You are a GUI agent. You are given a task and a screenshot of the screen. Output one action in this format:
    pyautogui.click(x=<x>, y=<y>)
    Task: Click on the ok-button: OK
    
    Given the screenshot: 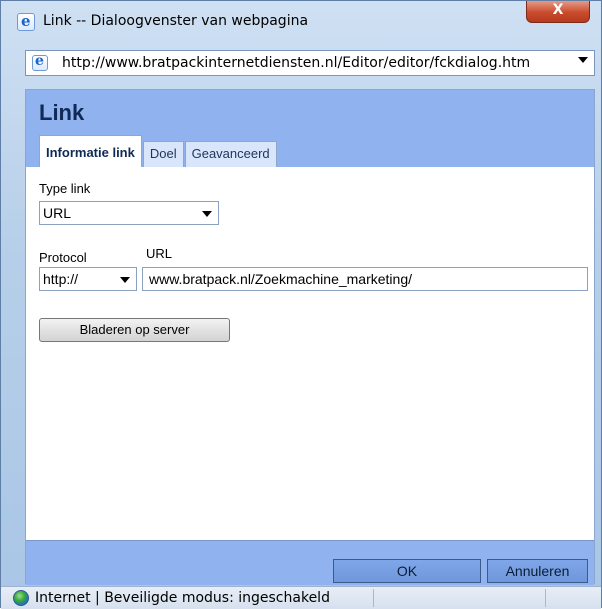 What is the action you would take?
    pyautogui.click(x=407, y=571)
    